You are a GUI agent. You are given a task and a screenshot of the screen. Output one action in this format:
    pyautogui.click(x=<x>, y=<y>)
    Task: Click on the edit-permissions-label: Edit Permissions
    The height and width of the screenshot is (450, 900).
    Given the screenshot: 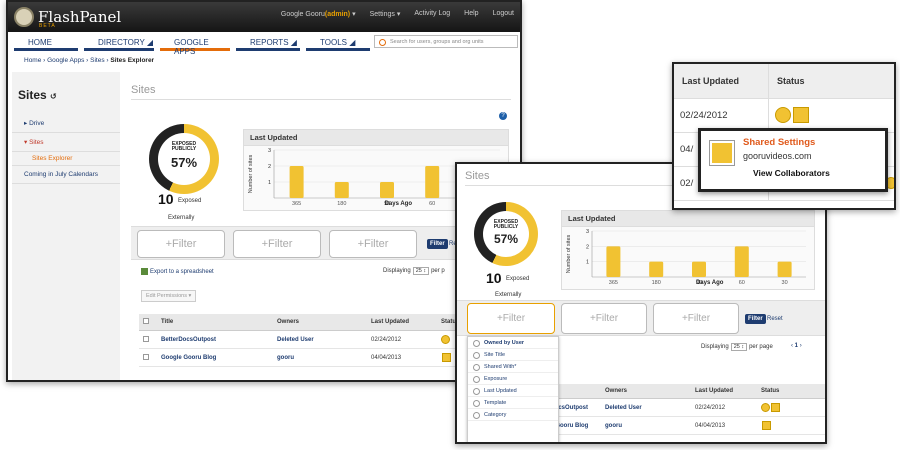 What is the action you would take?
    pyautogui.click(x=166, y=296)
    